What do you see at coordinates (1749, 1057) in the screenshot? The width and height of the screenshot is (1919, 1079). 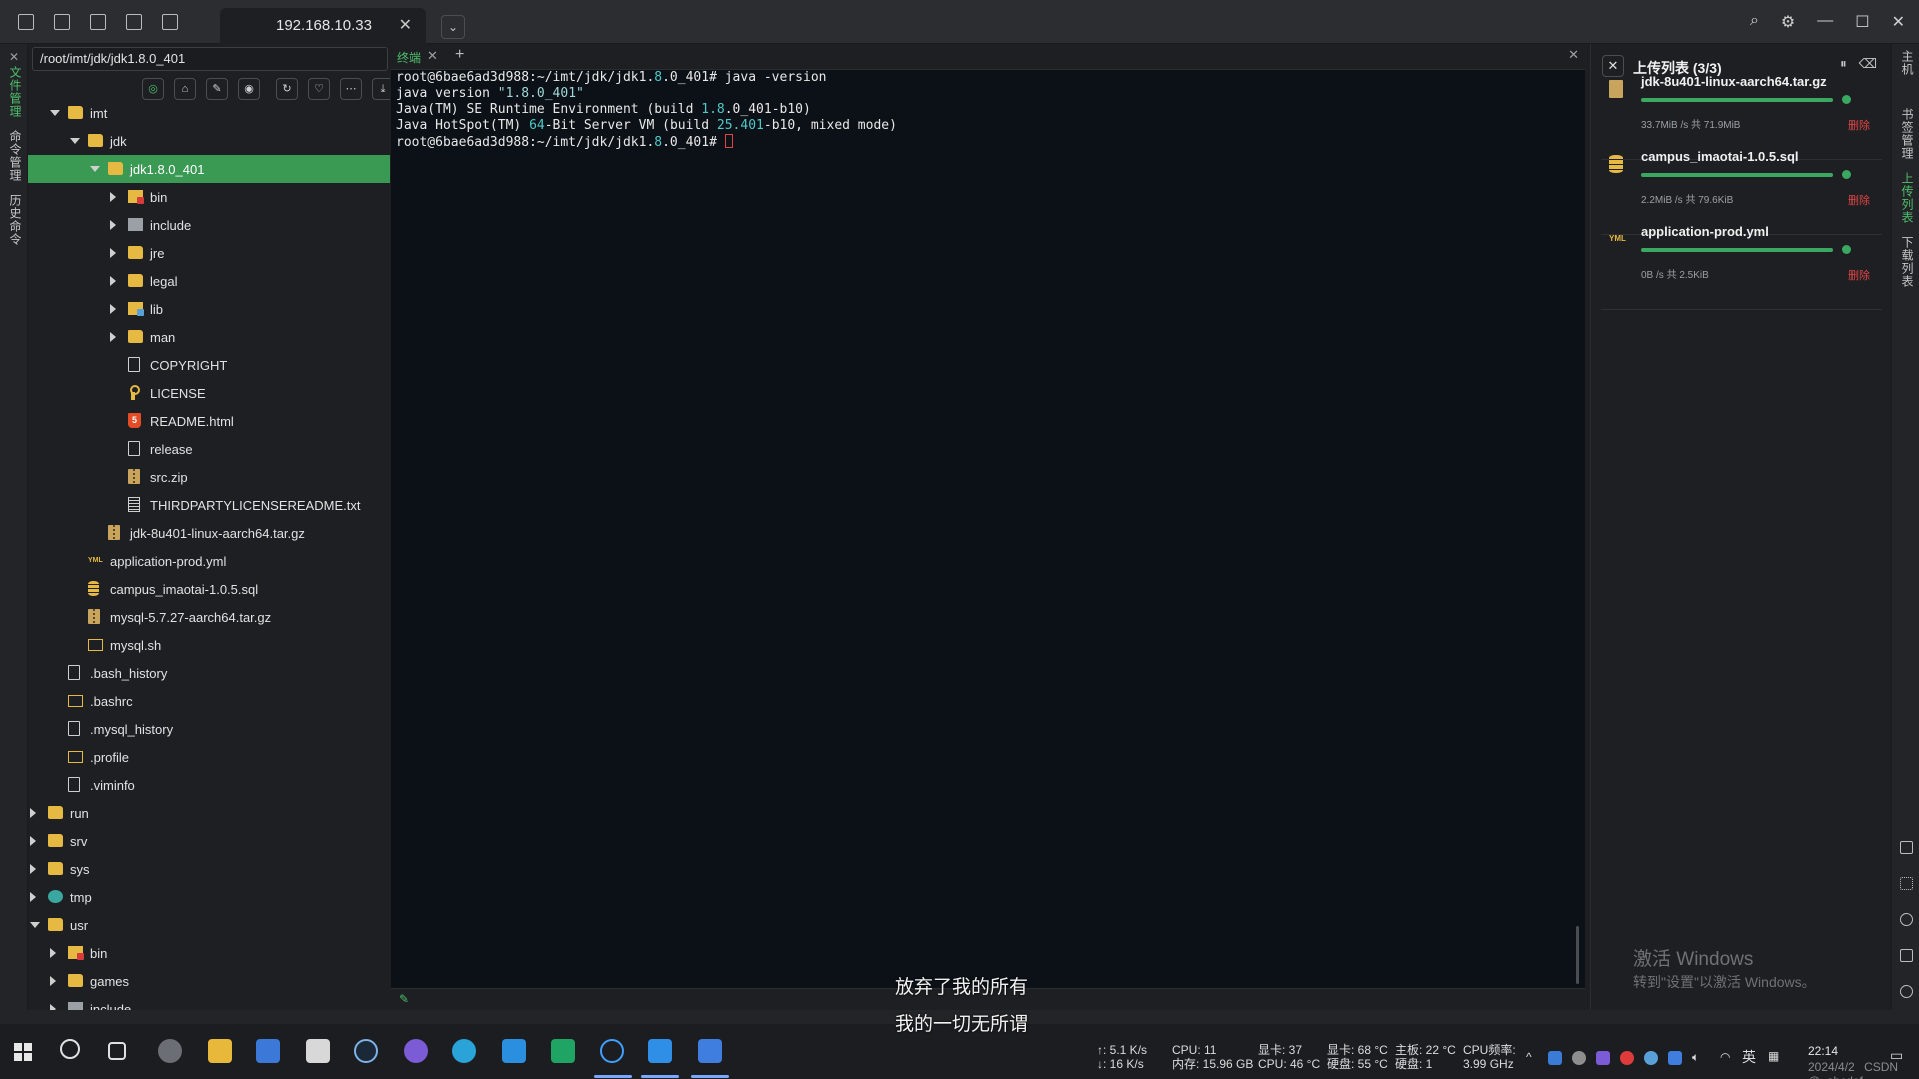 I see `ime-indicator: 英` at bounding box center [1749, 1057].